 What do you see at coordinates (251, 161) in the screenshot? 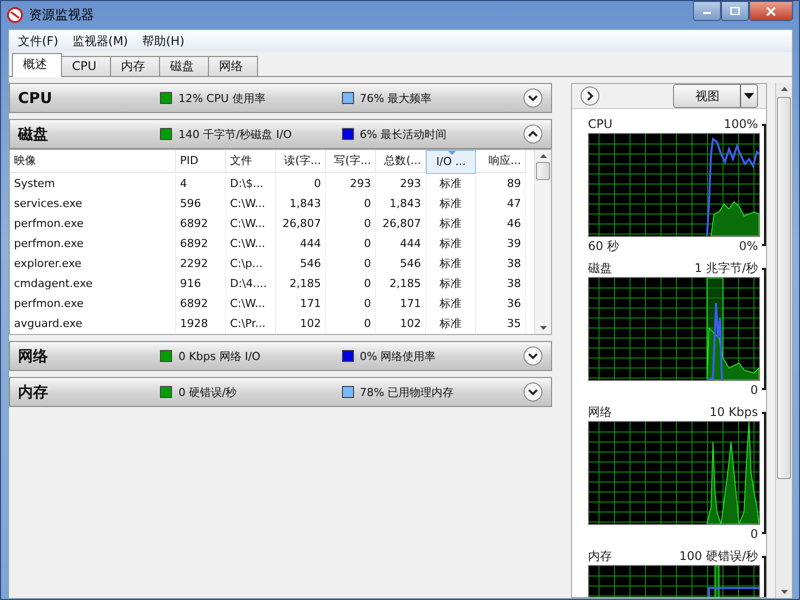
I see `column-header: 文件` at bounding box center [251, 161].